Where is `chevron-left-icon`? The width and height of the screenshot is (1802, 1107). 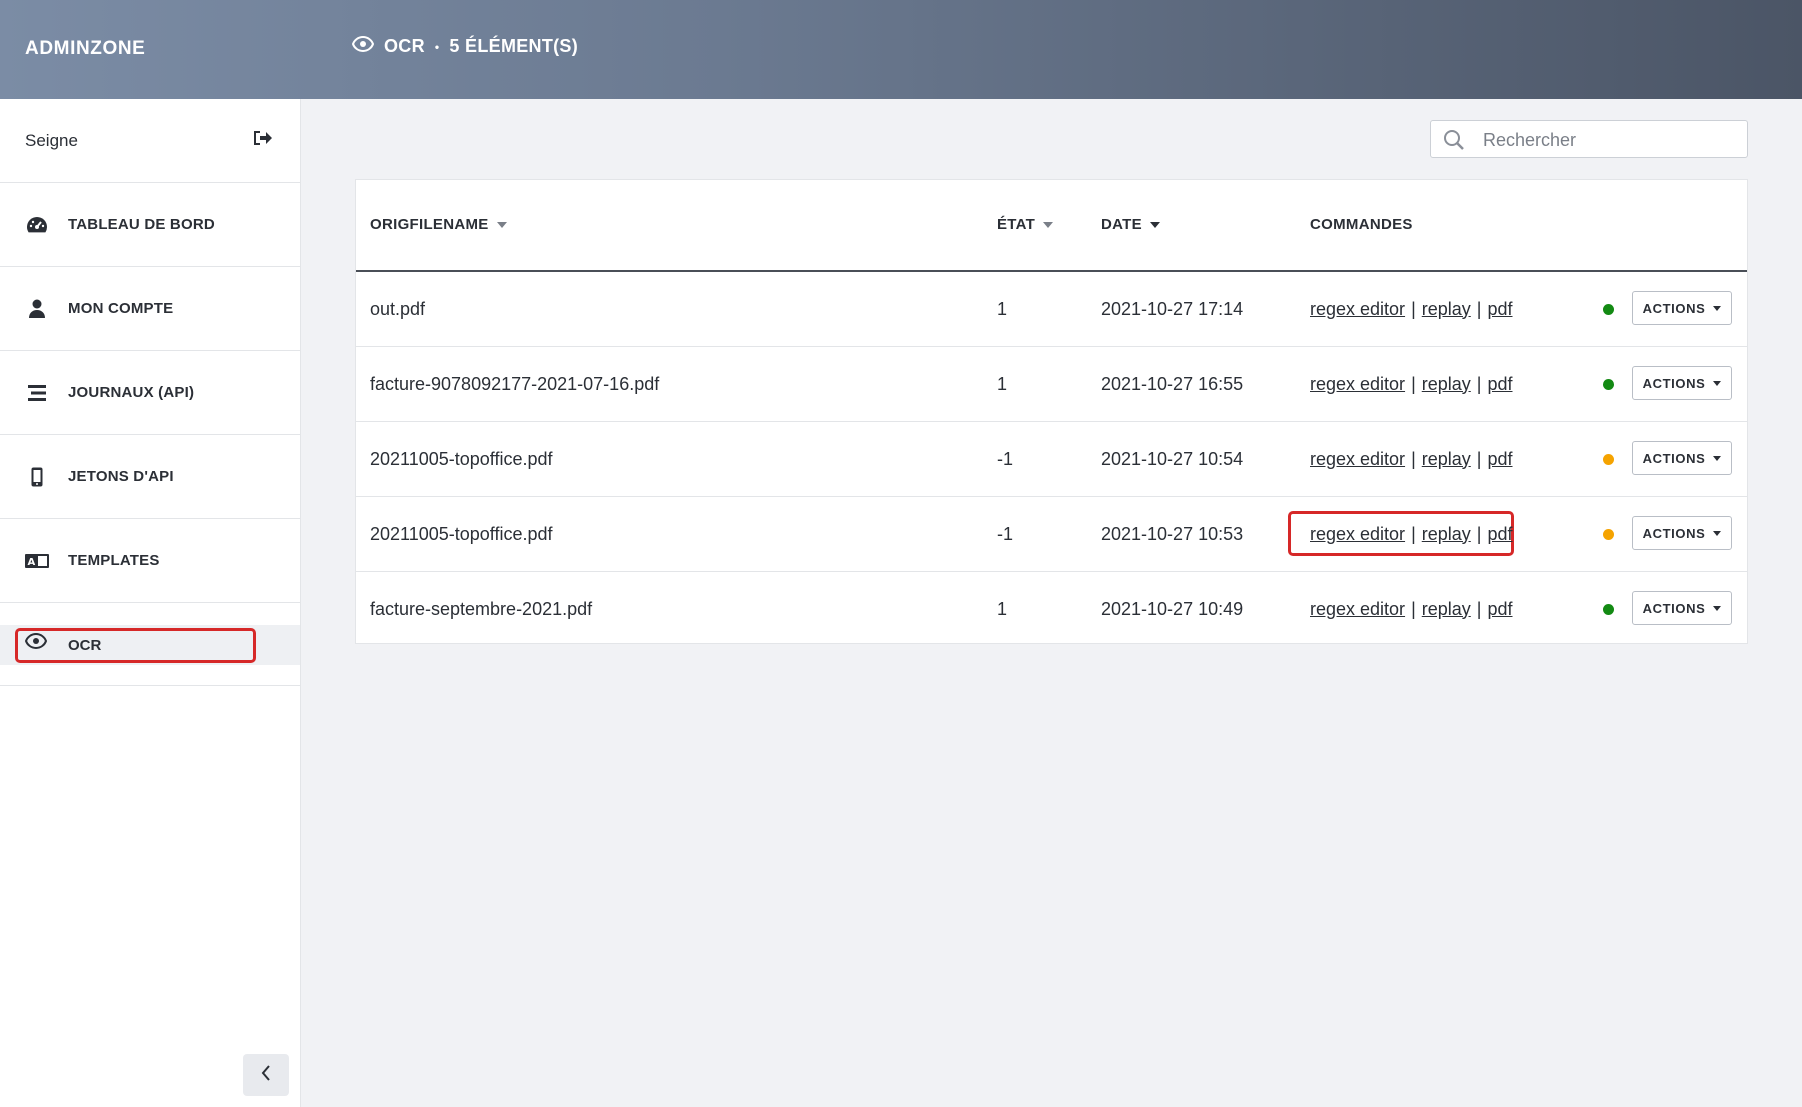
chevron-left-icon is located at coordinates (266, 1075).